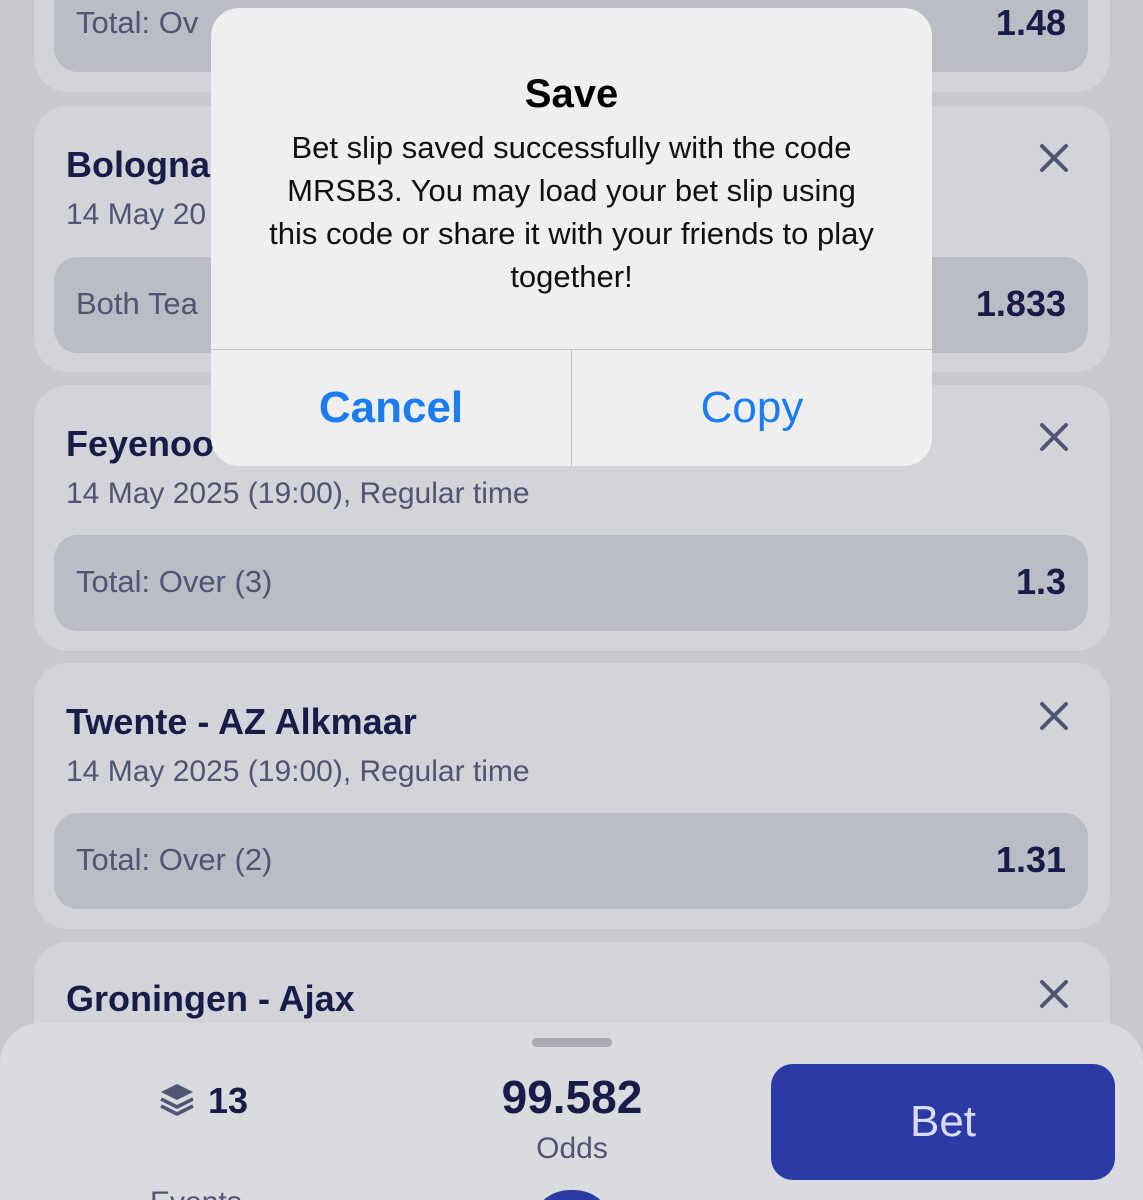  I want to click on market-label: Total: Ov, so click(137, 22).